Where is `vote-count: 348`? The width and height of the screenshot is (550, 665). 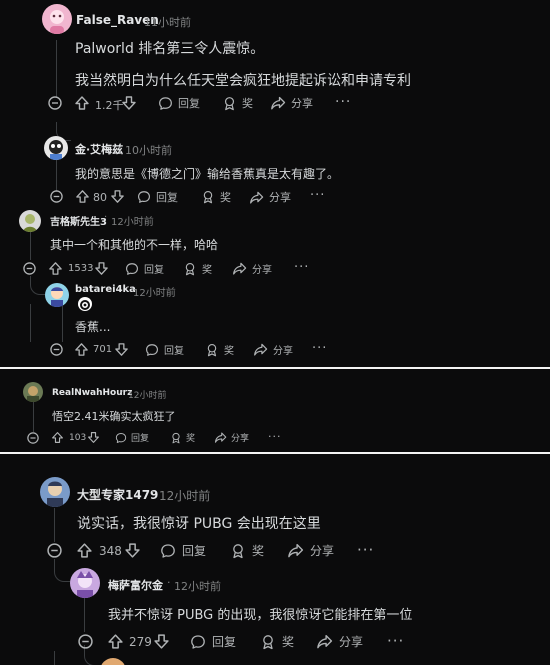 vote-count: 348 is located at coordinates (110, 551).